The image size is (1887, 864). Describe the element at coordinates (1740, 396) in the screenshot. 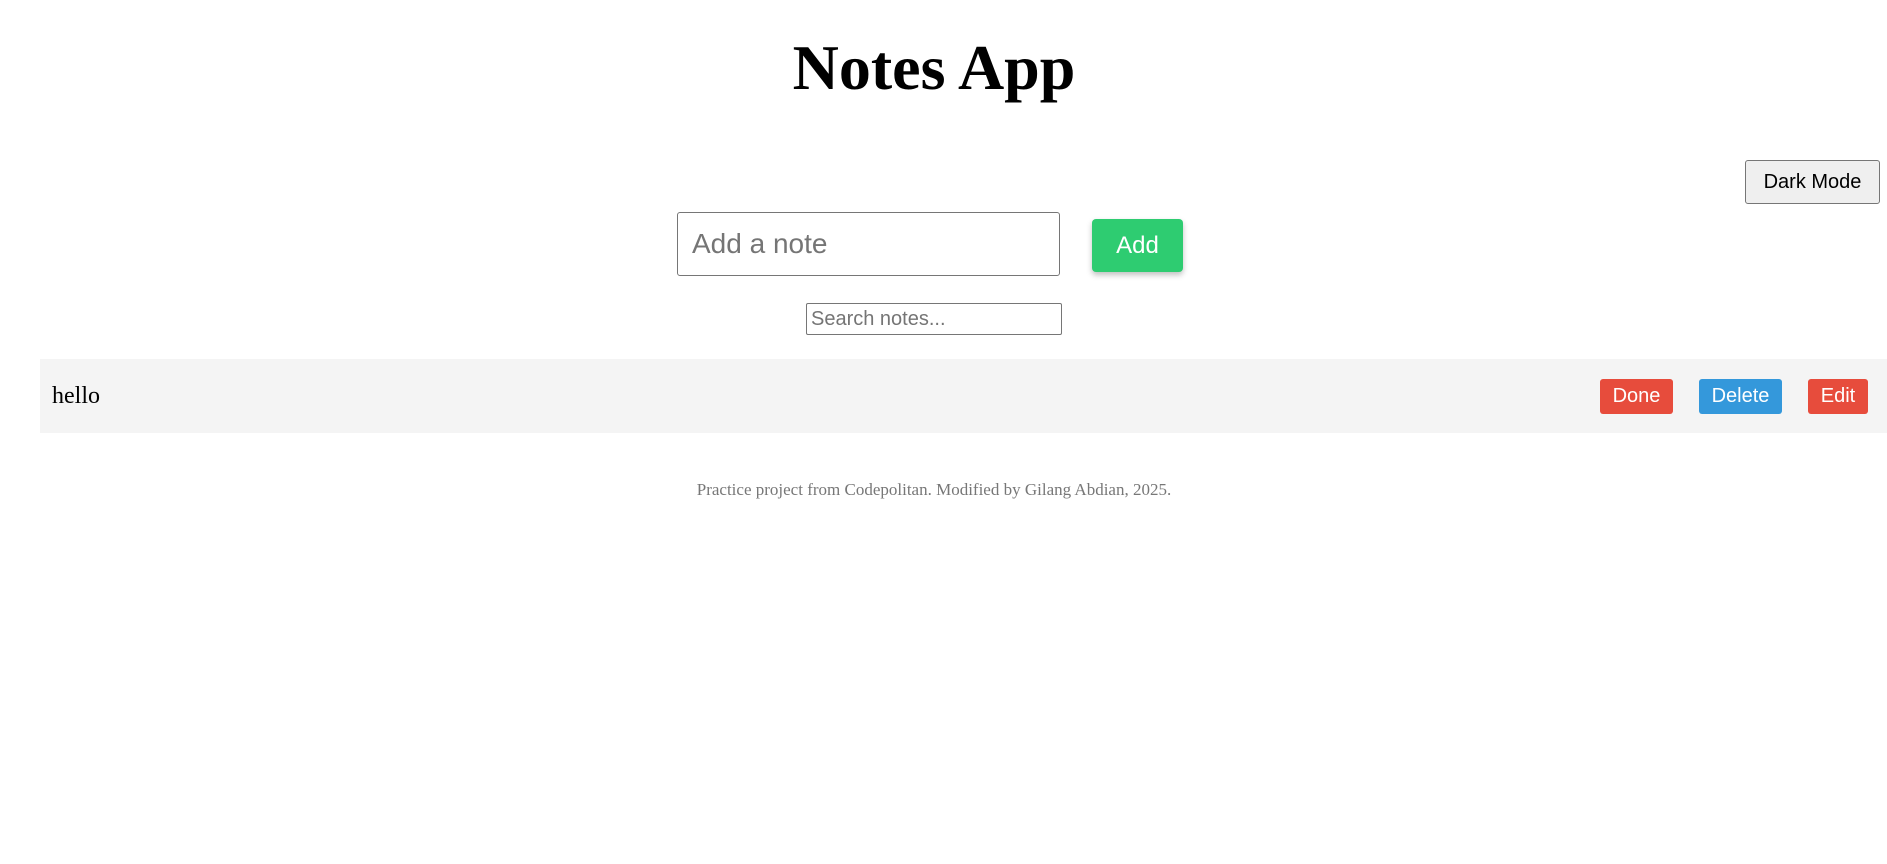

I see `delete-button: Delete` at that location.